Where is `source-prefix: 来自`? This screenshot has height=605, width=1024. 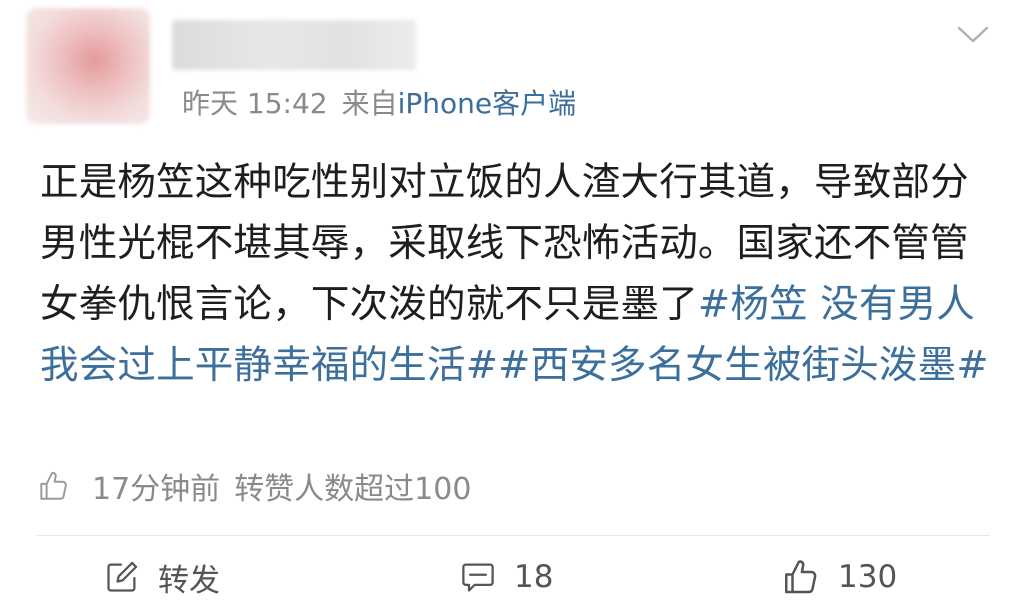 source-prefix: 来自 is located at coordinates (369, 103).